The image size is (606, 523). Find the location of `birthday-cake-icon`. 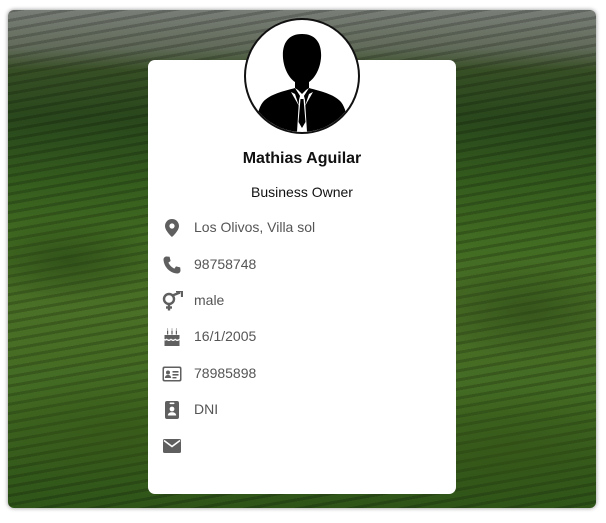

birthday-cake-icon is located at coordinates (172, 337).